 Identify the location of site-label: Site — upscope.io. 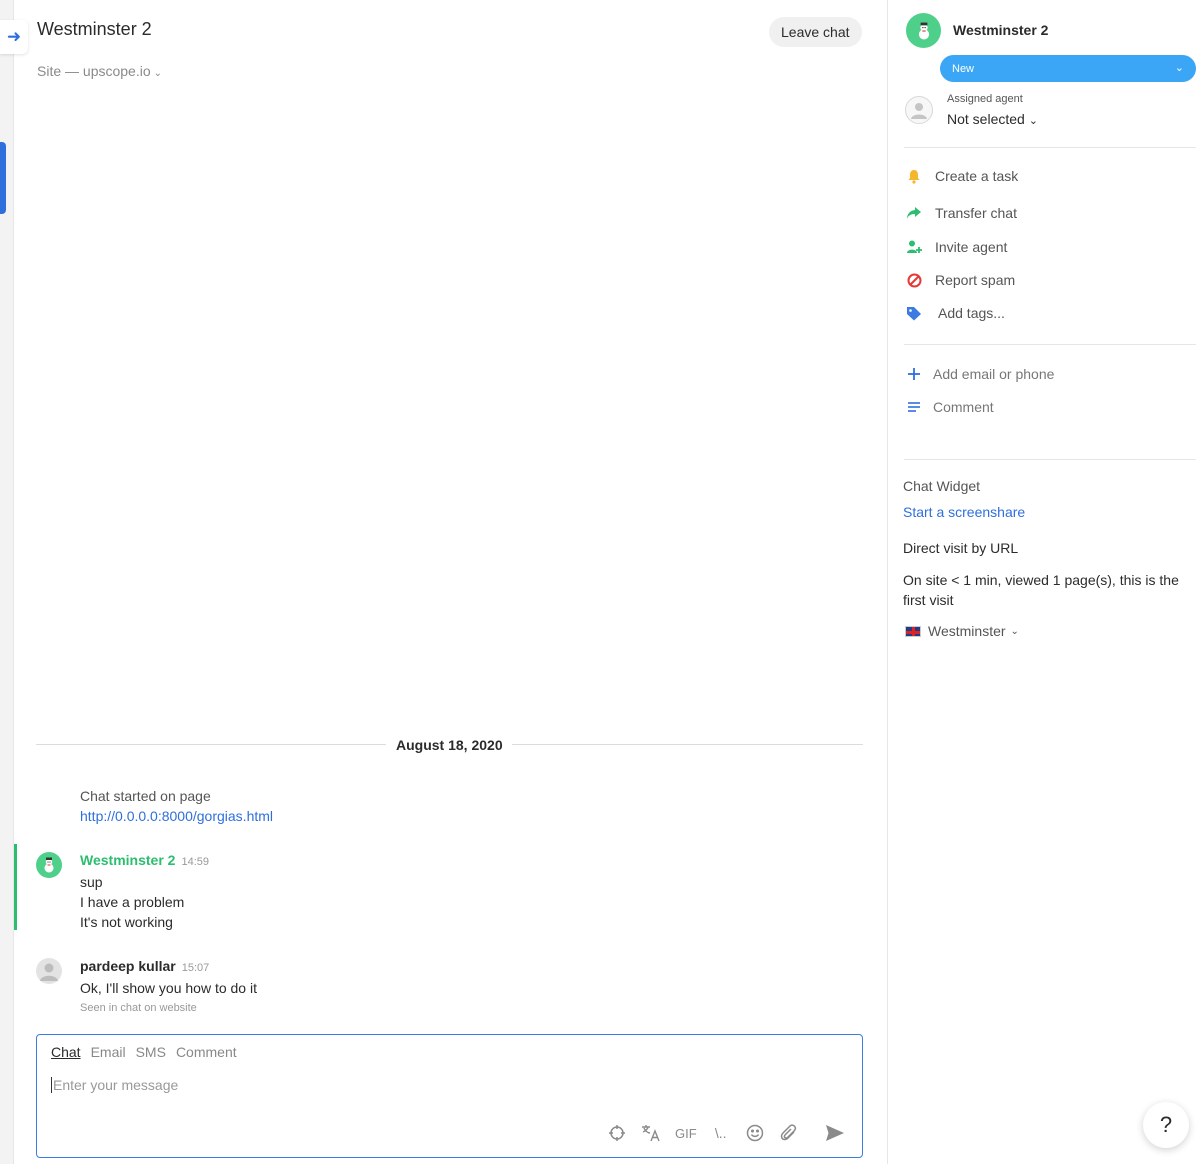
(94, 71).